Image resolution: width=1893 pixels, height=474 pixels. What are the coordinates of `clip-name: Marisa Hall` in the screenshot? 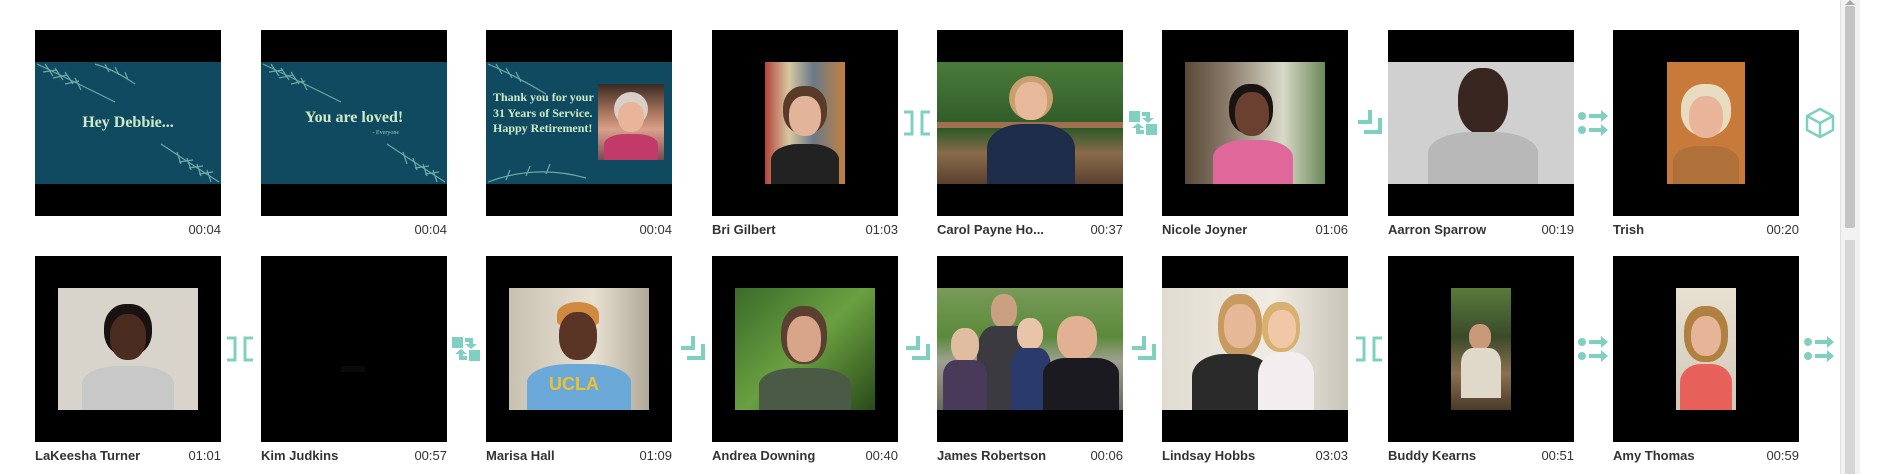 It's located at (520, 455).